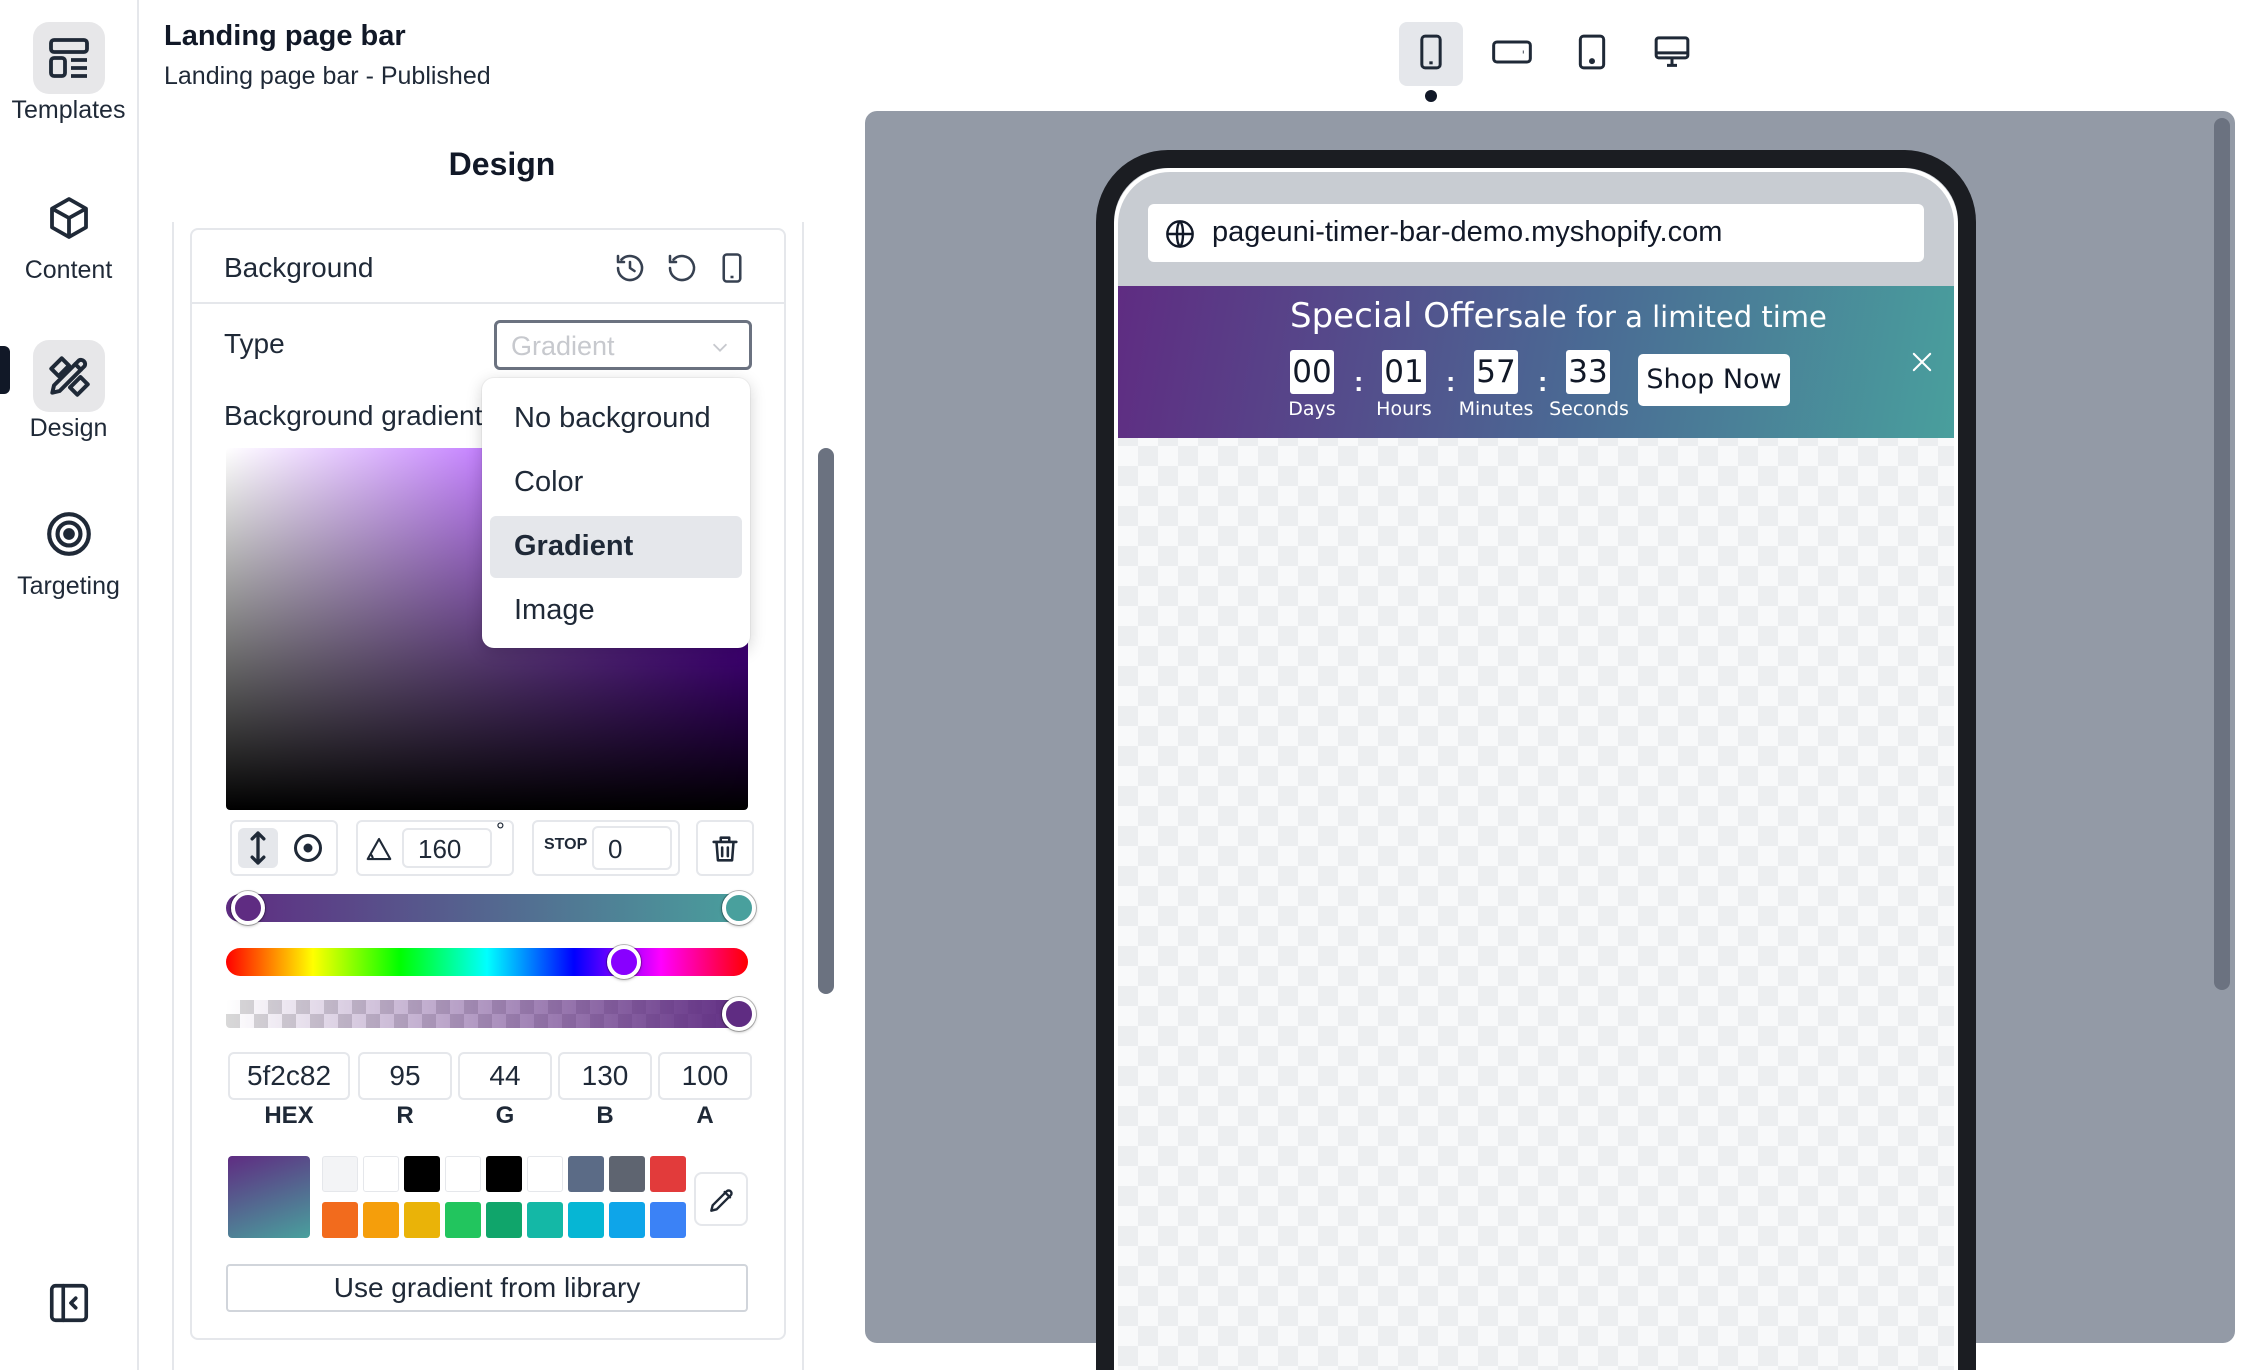 This screenshot has height=1370, width=2260. I want to click on r-input: 95, so click(405, 1076).